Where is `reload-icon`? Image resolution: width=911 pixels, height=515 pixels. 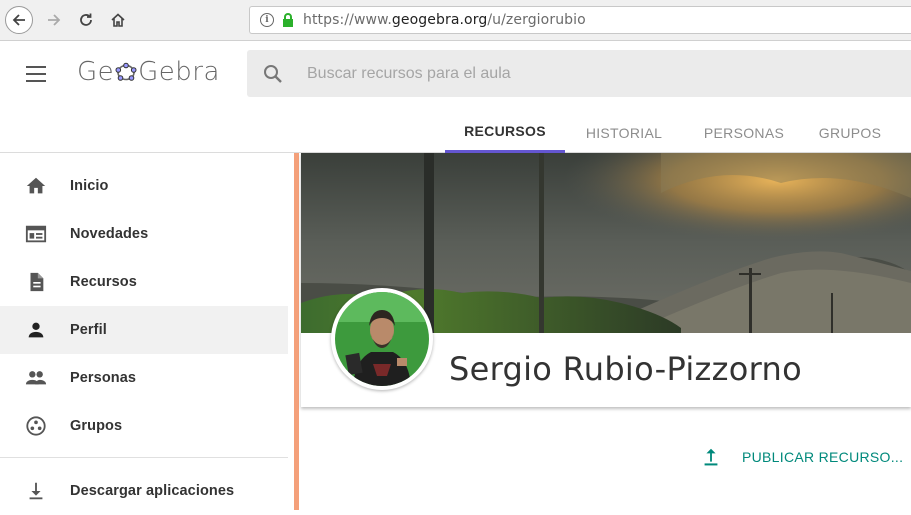 reload-icon is located at coordinates (86, 19).